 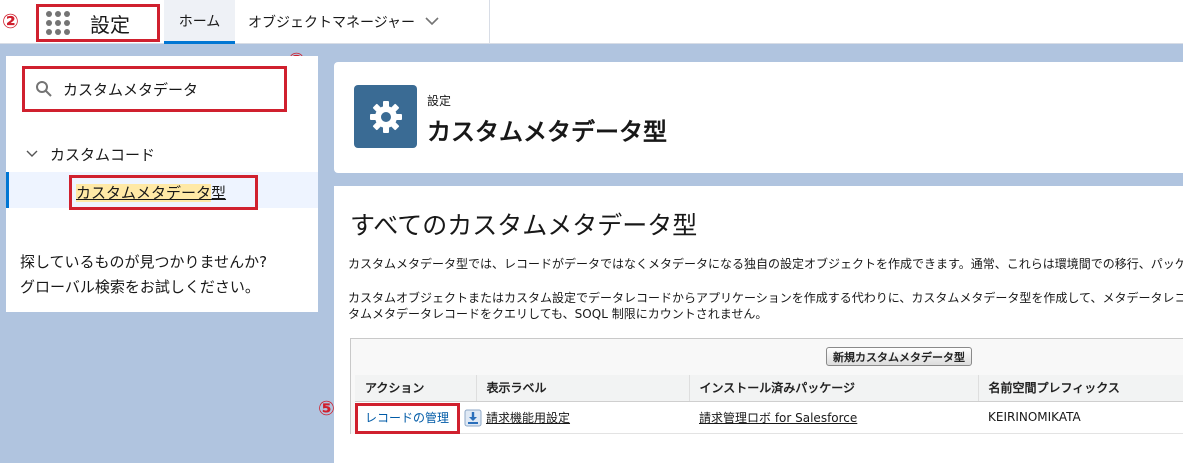 What do you see at coordinates (834, 388) in the screenshot?
I see `column-header: インストール済みパッケージ` at bounding box center [834, 388].